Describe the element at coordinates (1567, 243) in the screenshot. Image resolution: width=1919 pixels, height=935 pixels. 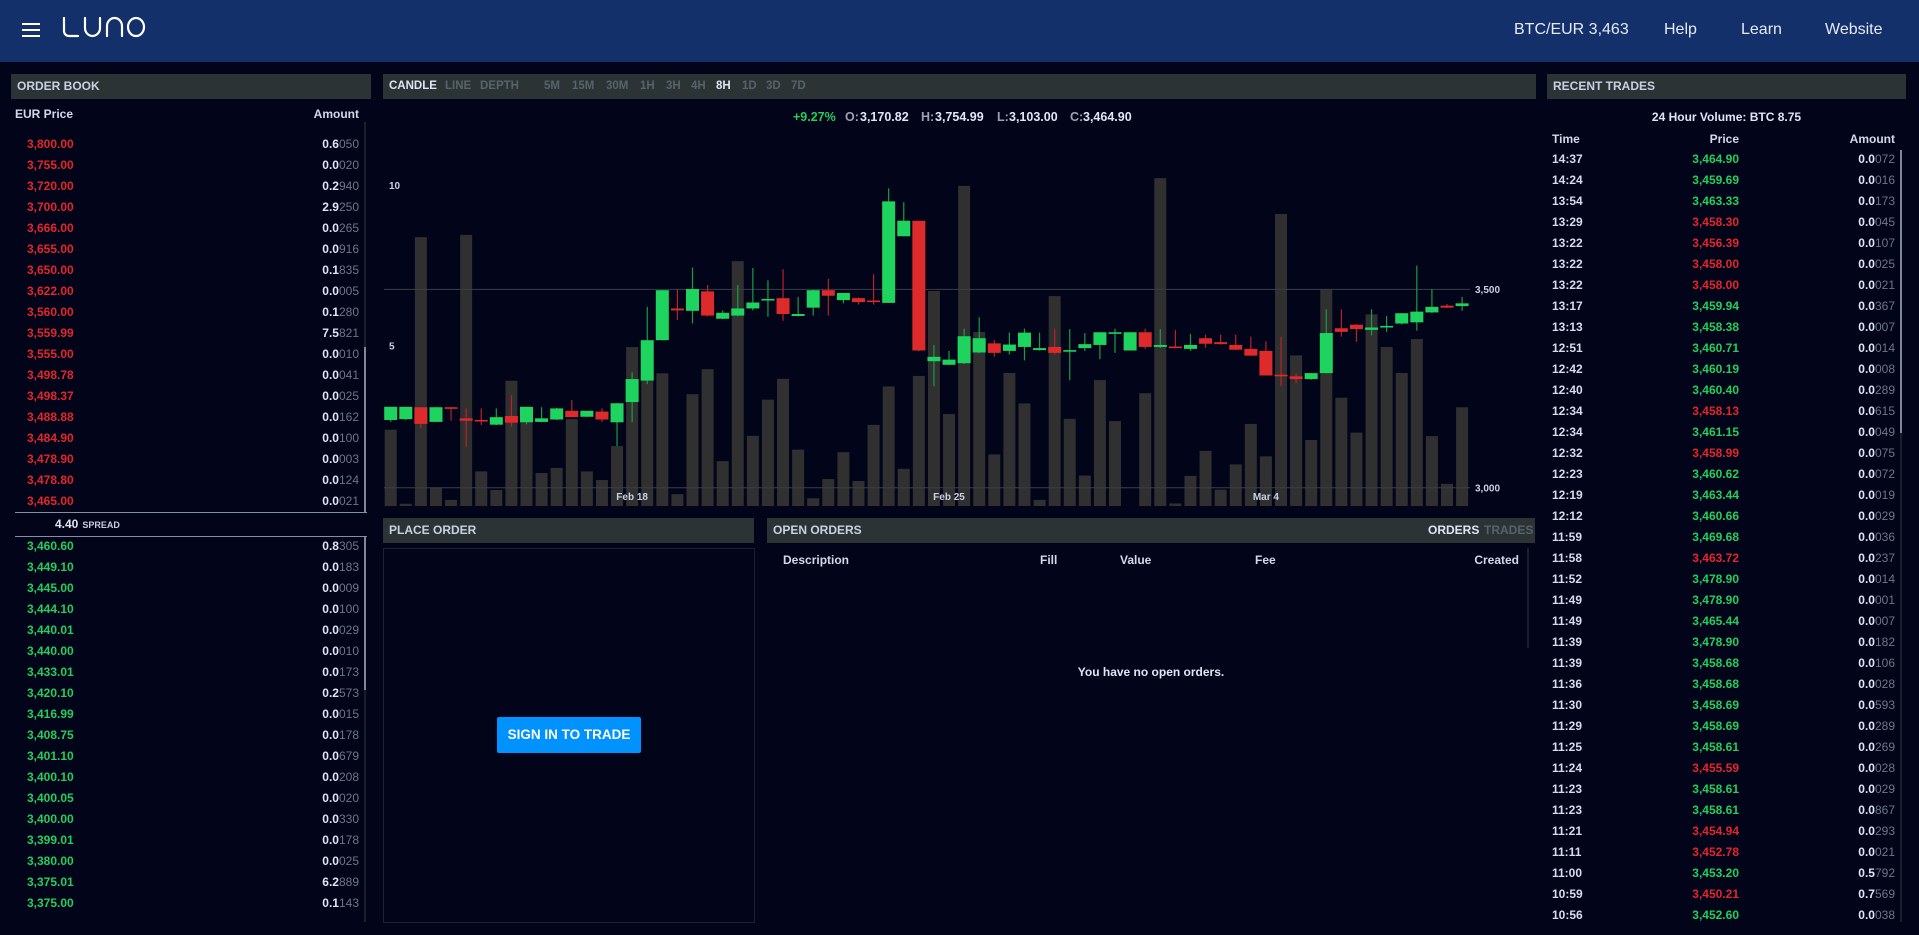
I see `trade-time: 13:22` at that location.